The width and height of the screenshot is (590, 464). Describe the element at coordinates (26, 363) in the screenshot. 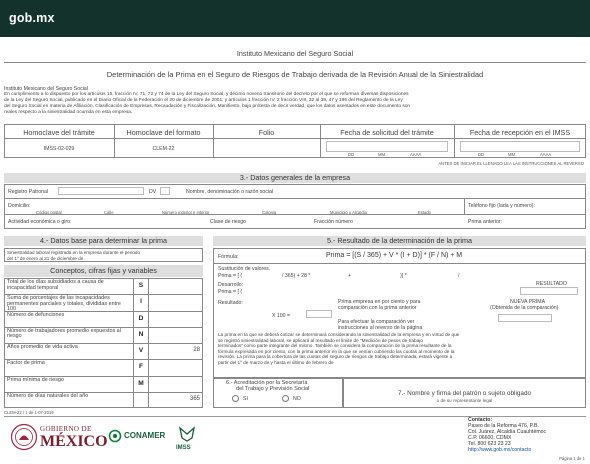

I see `concepto-label: Factor de prima` at that location.